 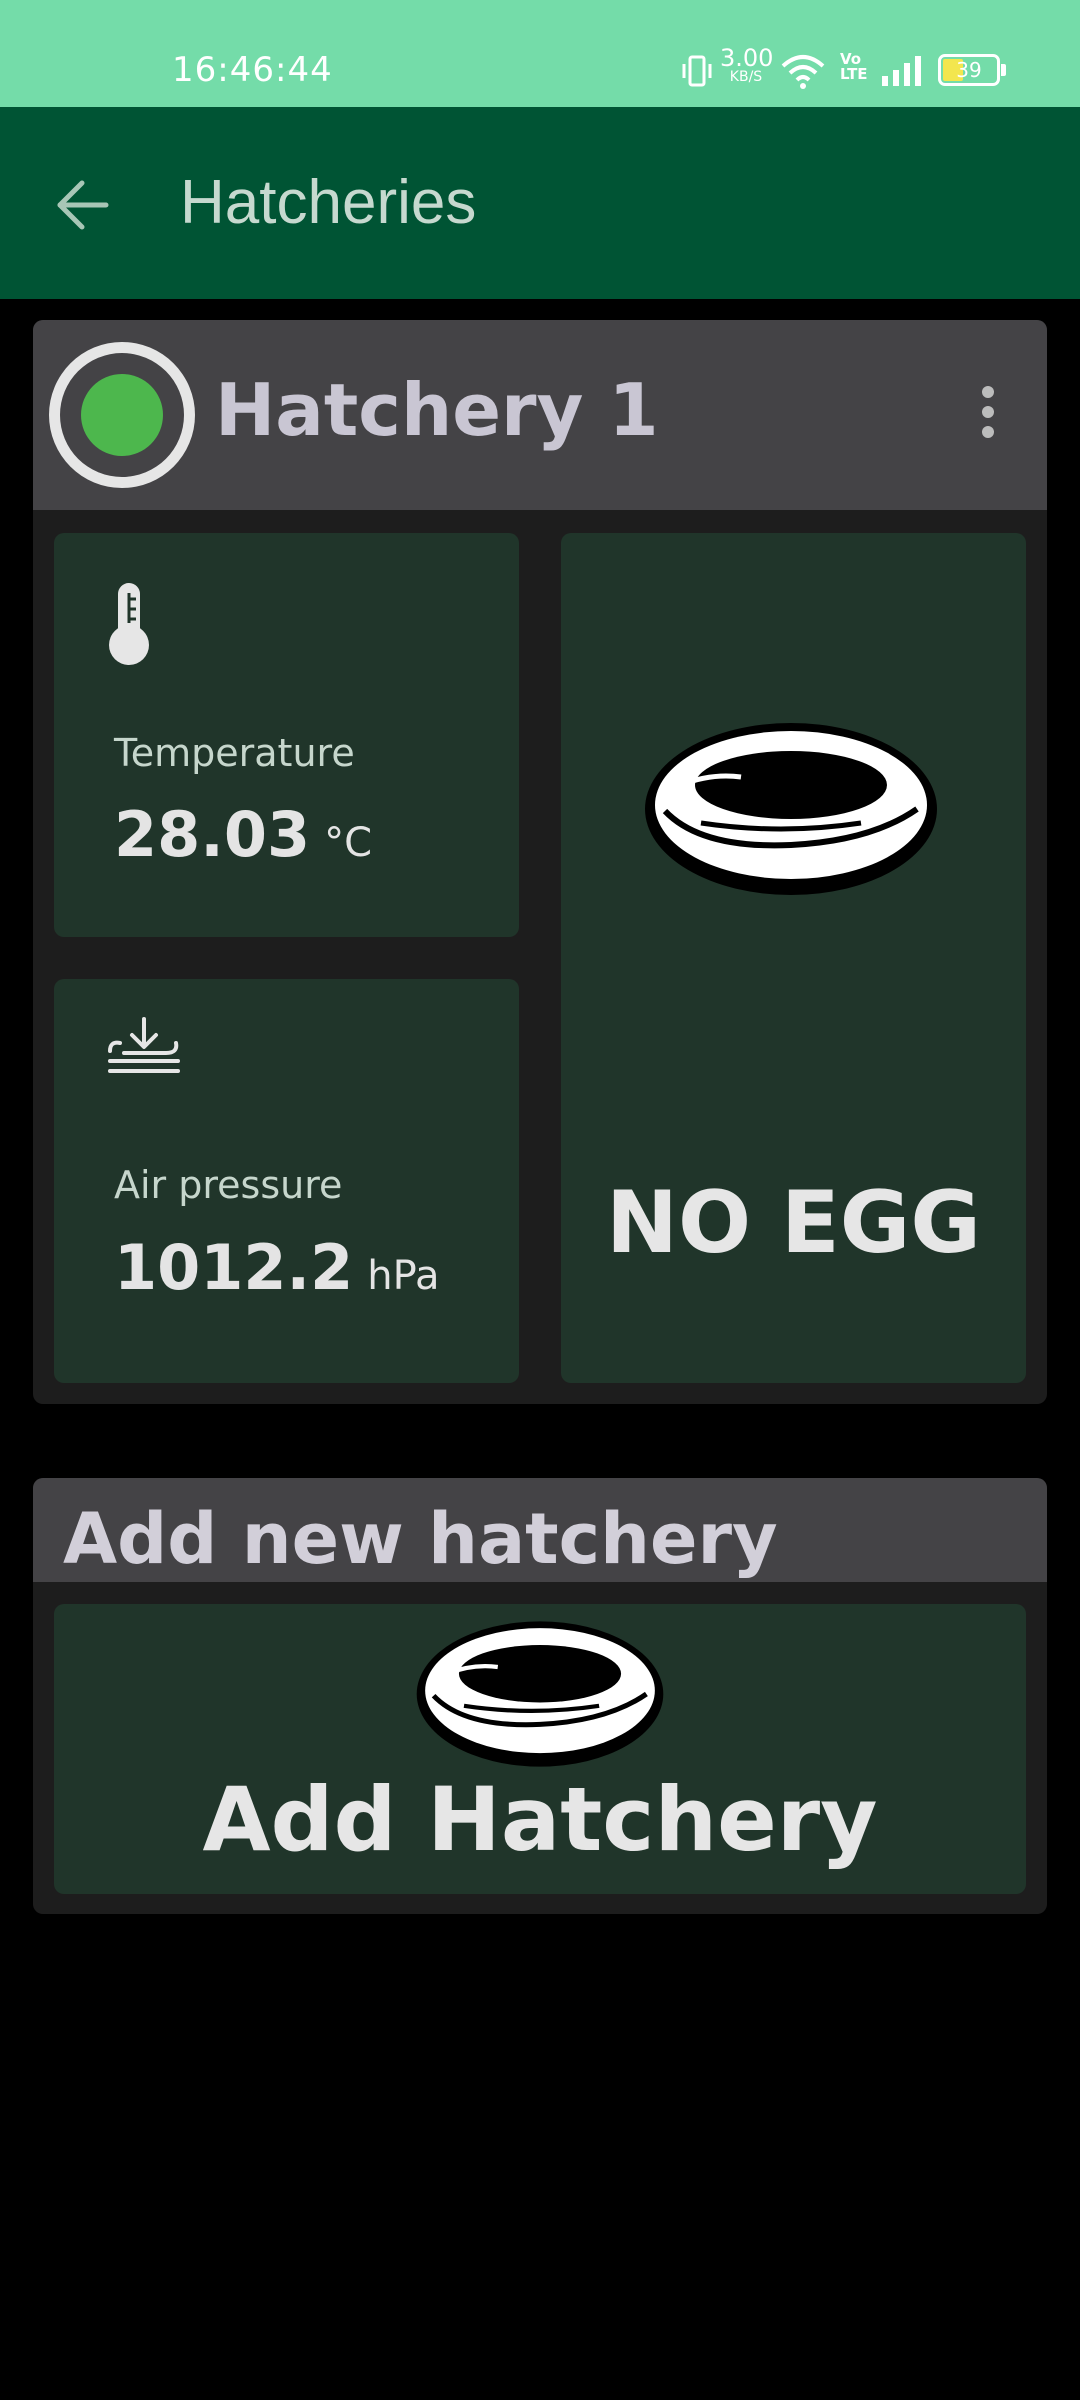 What do you see at coordinates (854, 66) in the screenshot?
I see `volte-icon: Vo LTE` at bounding box center [854, 66].